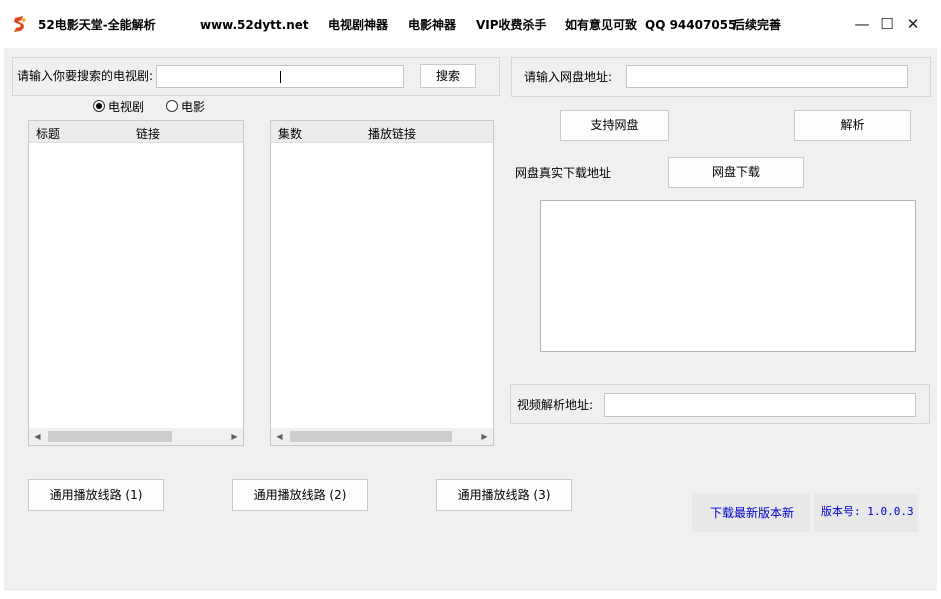  Describe the element at coordinates (382, 283) in the screenshot. I see `episodes-list: 集数 播放链接 ◀ ▶` at that location.